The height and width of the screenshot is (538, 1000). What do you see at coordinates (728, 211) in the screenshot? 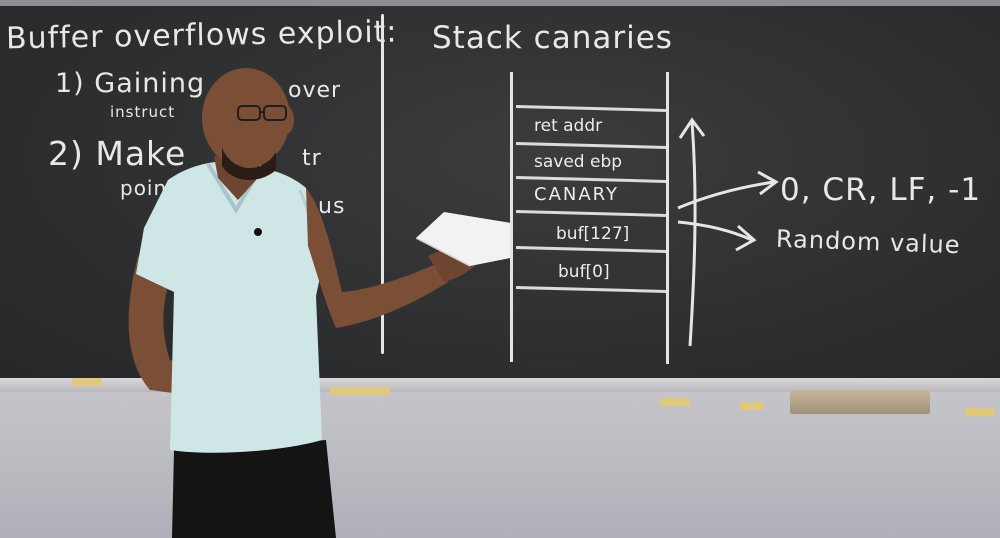
I see `canary-arrows-icon` at bounding box center [728, 211].